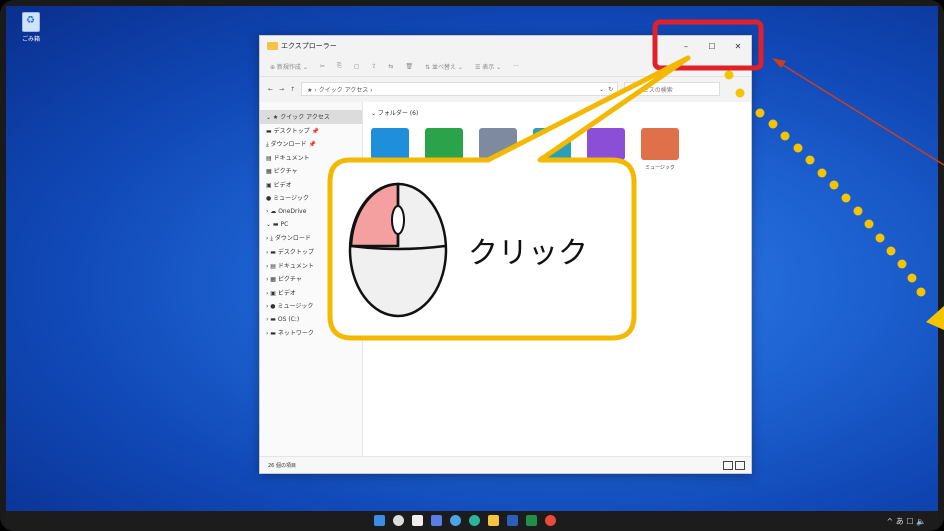 This screenshot has width=944, height=531. I want to click on nav-item: › ▦ ピクチャ, so click(311, 279).